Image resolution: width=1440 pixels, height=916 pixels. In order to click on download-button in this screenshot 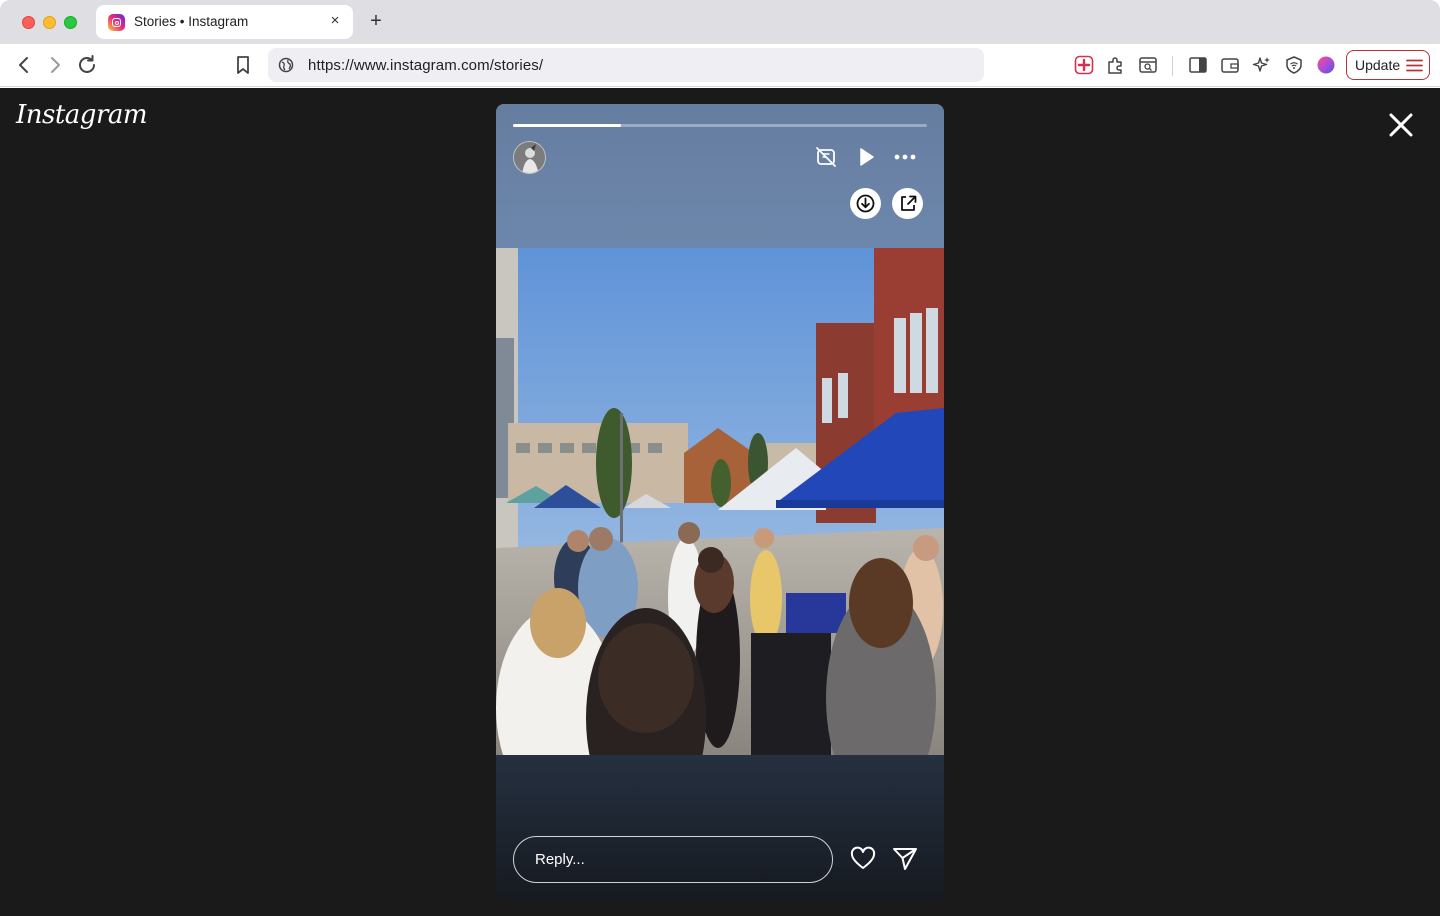, I will do `click(865, 203)`.